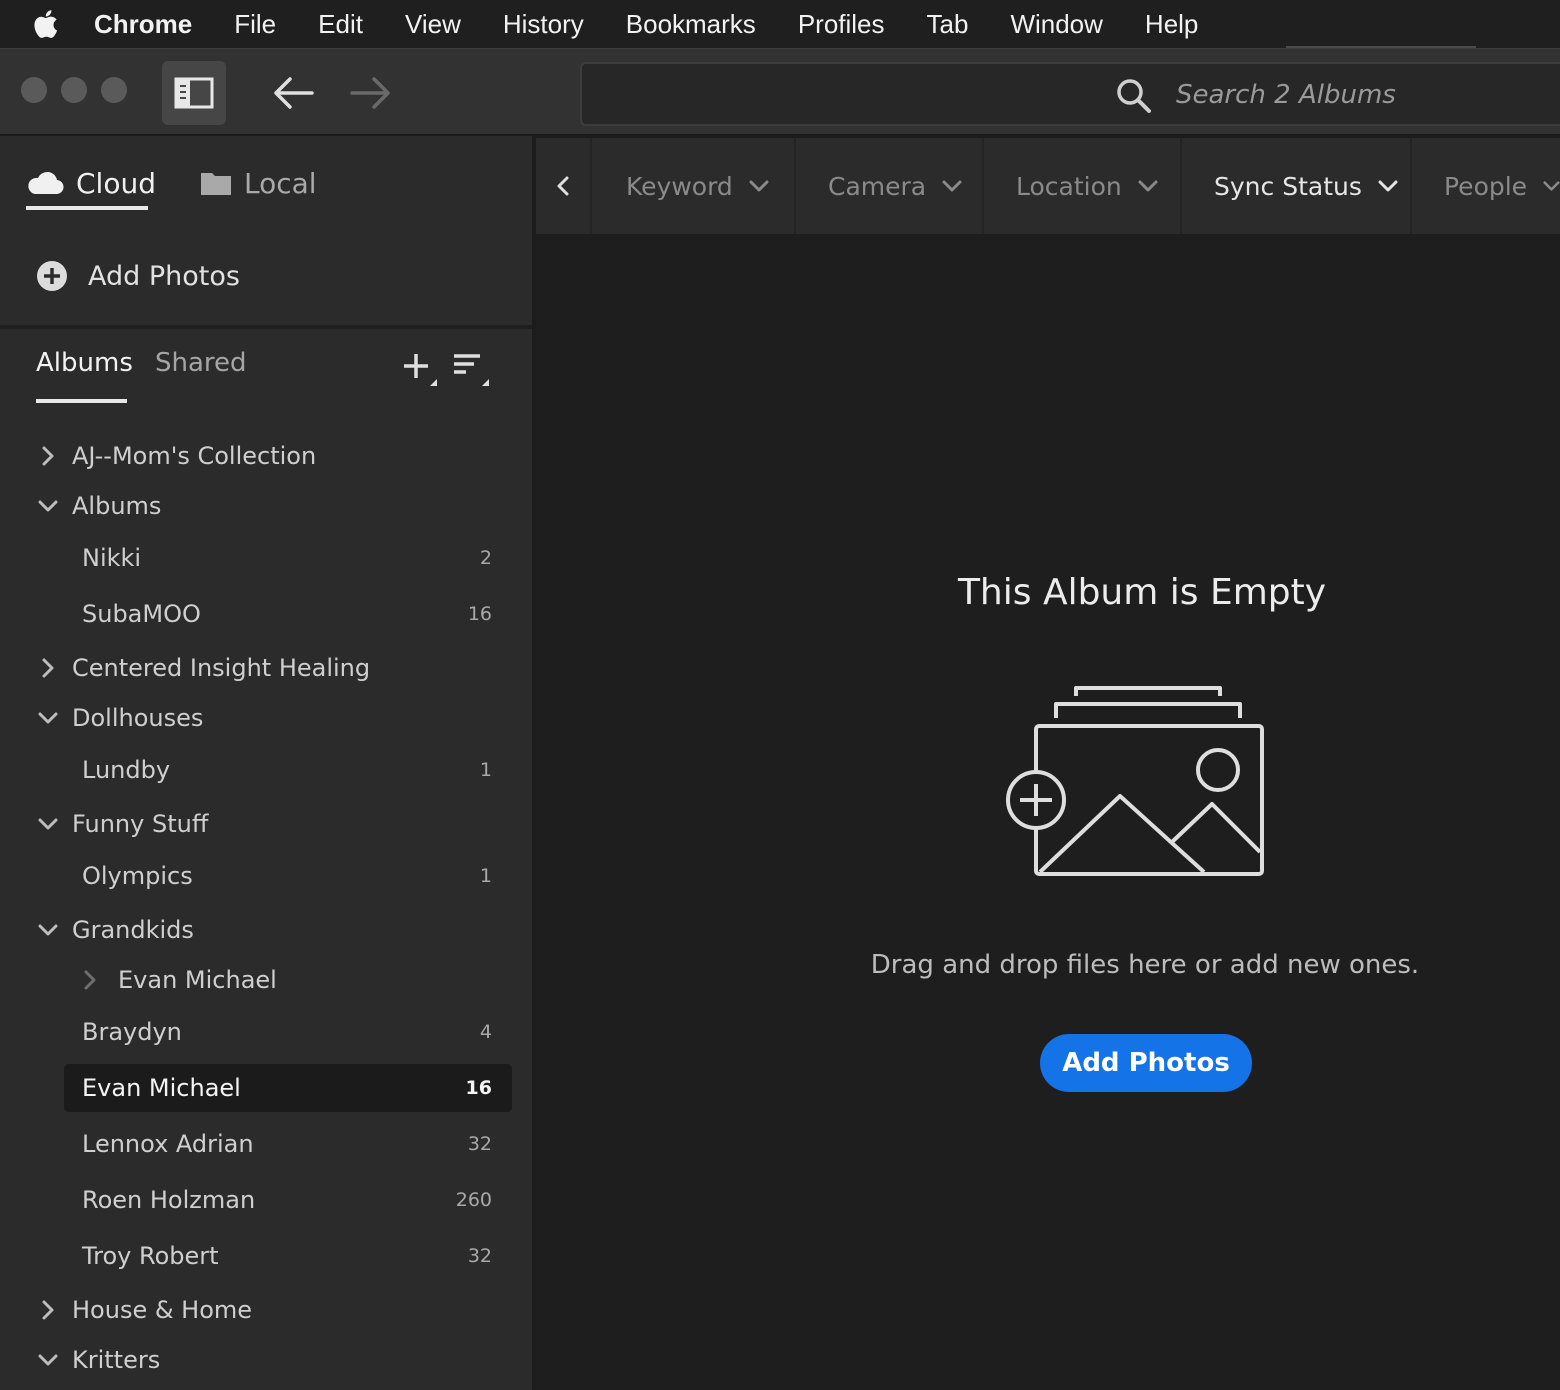 The width and height of the screenshot is (1560, 1390). What do you see at coordinates (485, 558) in the screenshot?
I see `album-count: 2` at bounding box center [485, 558].